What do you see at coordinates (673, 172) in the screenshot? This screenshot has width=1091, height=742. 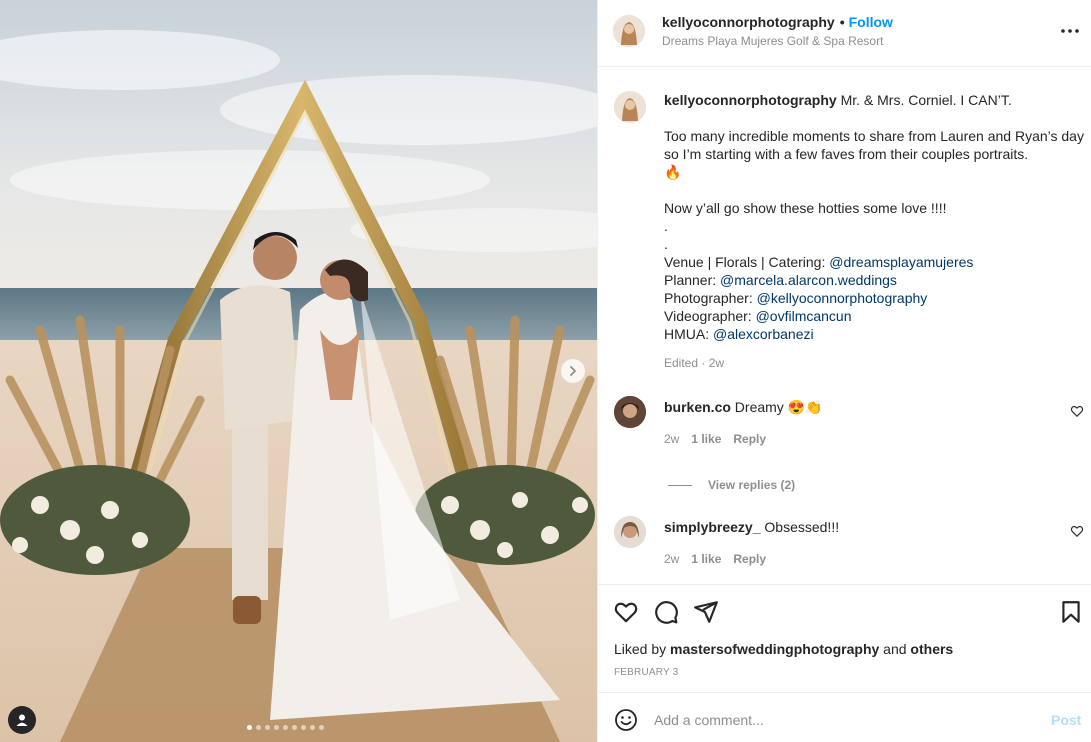 I see `fire-emoji: 🔥` at bounding box center [673, 172].